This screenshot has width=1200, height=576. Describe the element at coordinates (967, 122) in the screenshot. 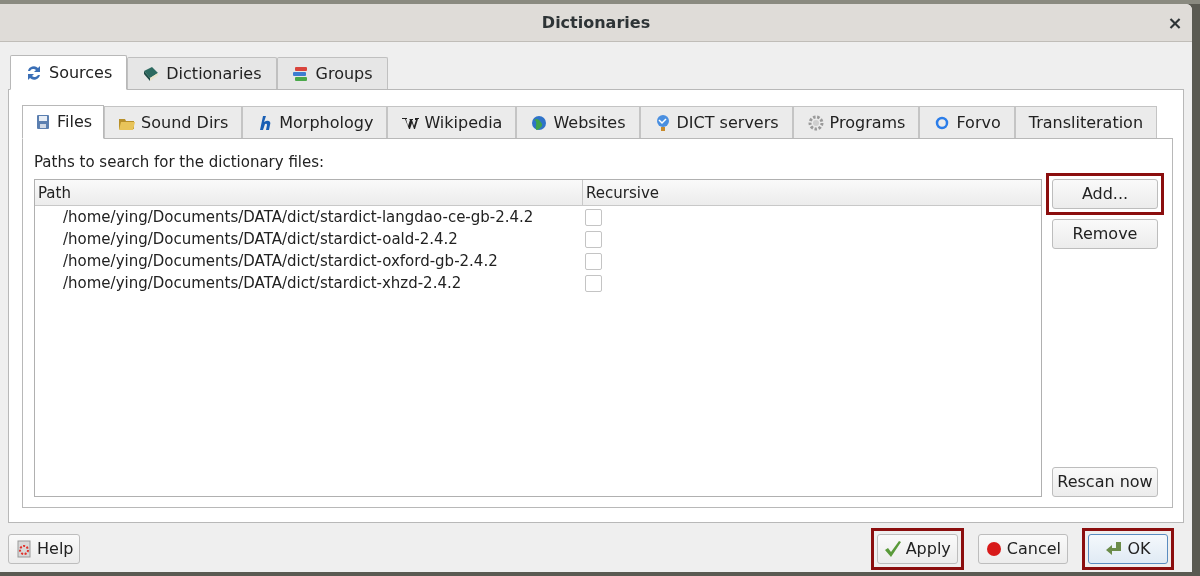

I see `tab: Forvo` at that location.